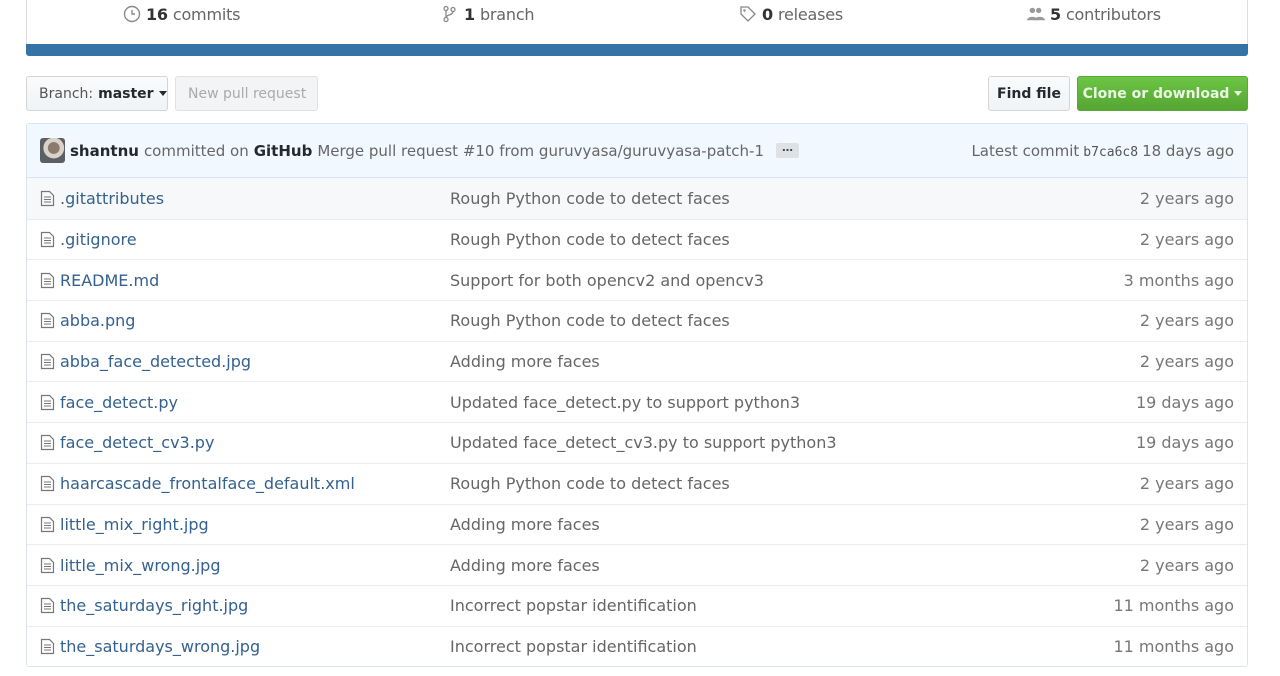 This screenshot has width=1280, height=676. Describe the element at coordinates (134, 524) in the screenshot. I see `file-name: little_mix_right.jpg` at that location.